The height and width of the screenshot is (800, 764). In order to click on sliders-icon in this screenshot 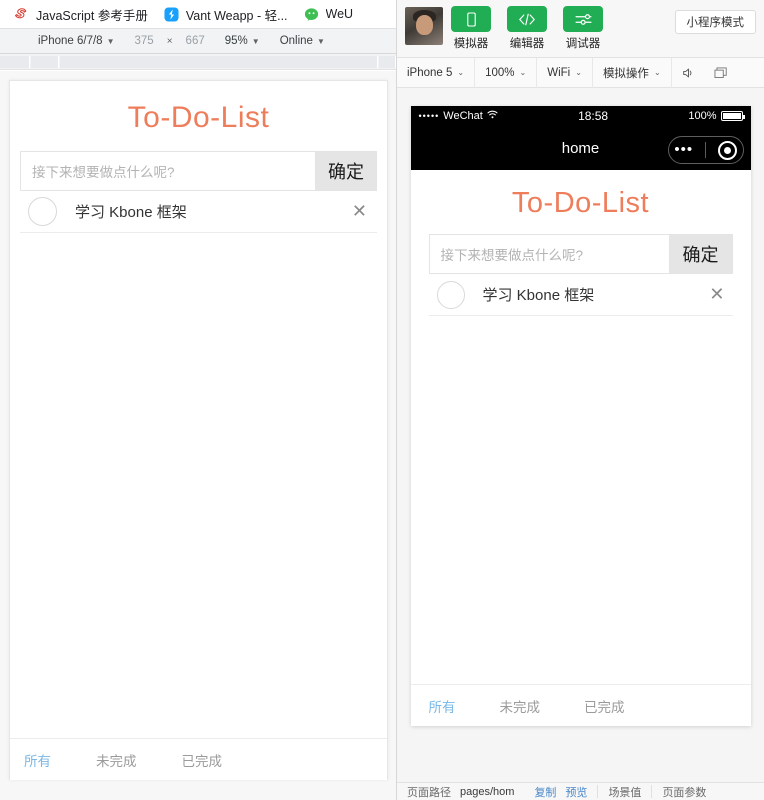, I will do `click(583, 19)`.